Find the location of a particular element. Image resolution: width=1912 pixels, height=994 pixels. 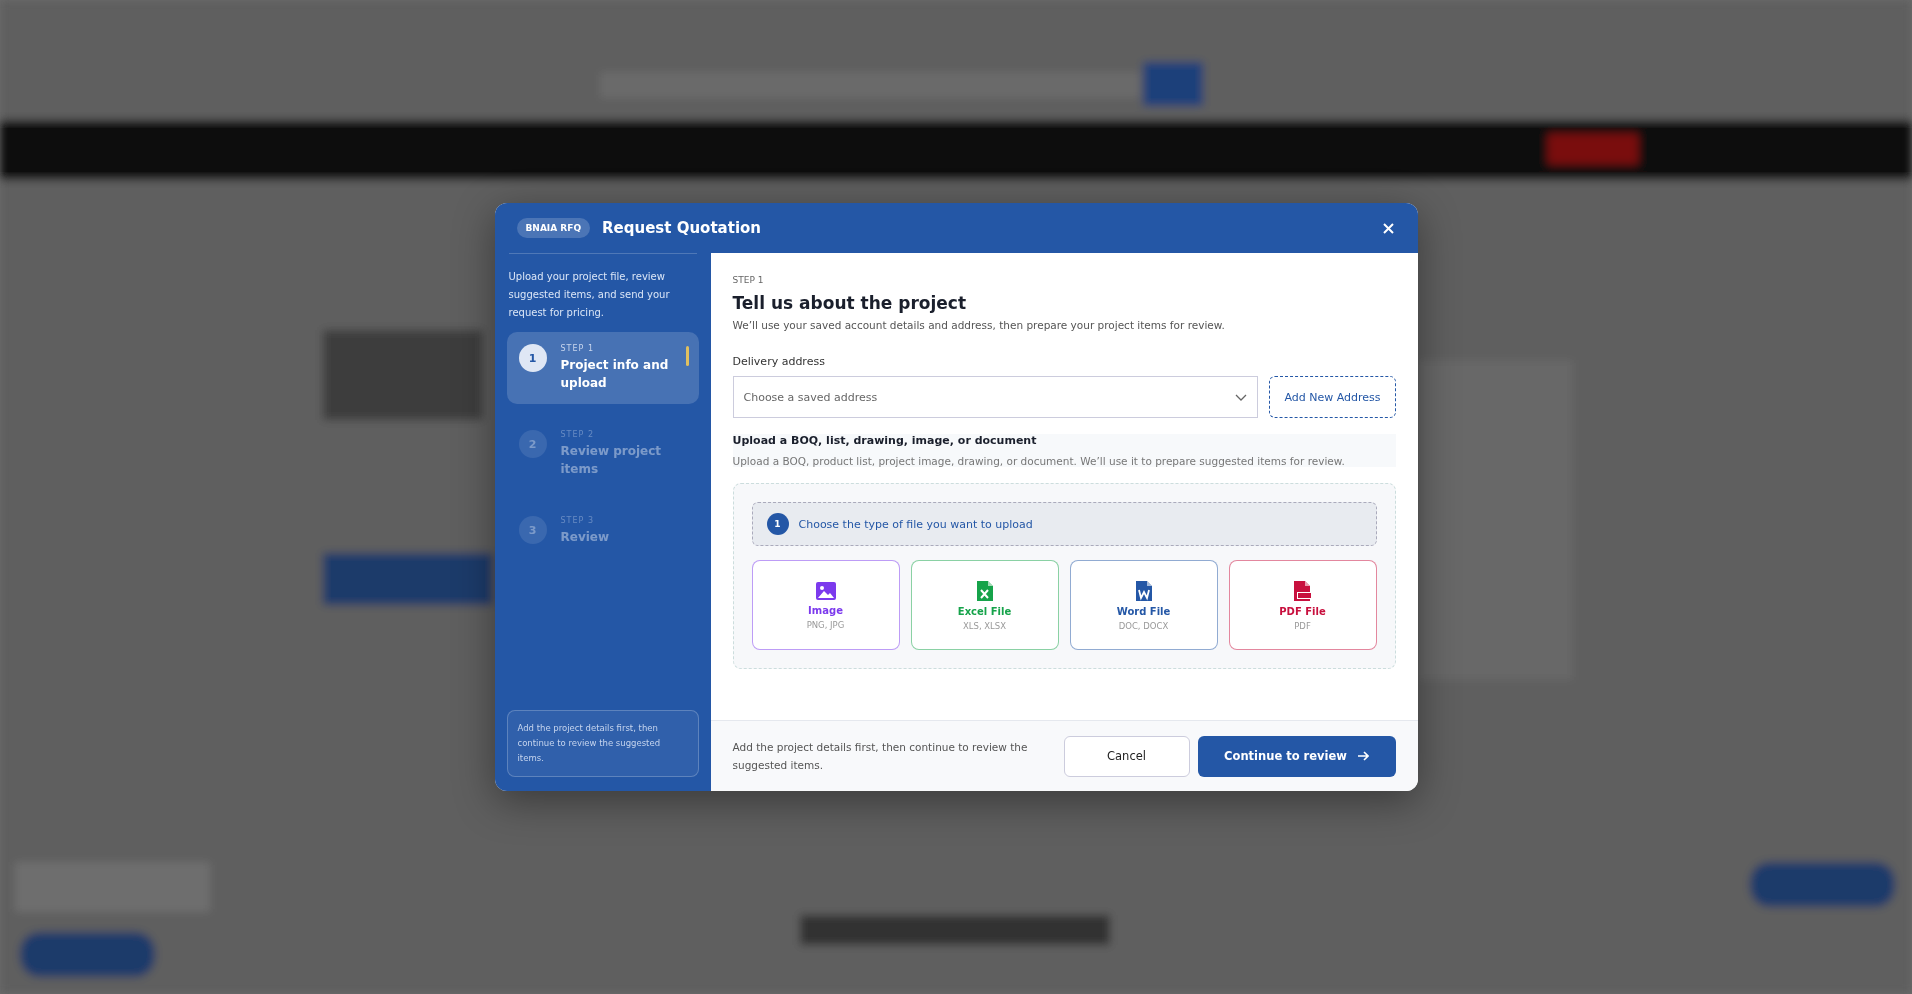

file-type-card: Excel File XLS, XLSX is located at coordinates (984, 605).